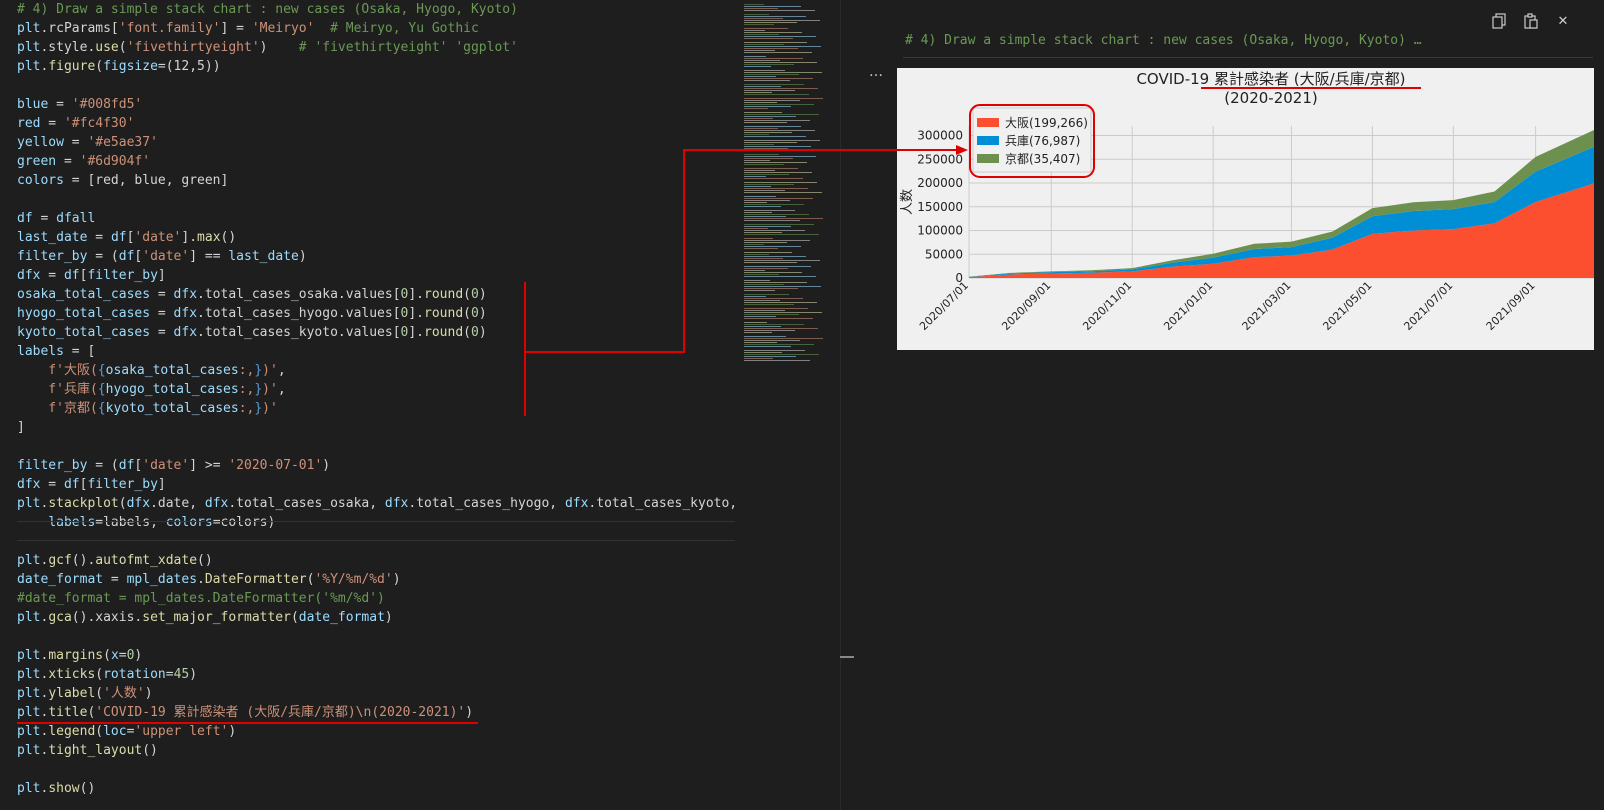  Describe the element at coordinates (376, 408) in the screenshot. I see `code-line: f'京都({kyoto_total_cases:,})'` at that location.